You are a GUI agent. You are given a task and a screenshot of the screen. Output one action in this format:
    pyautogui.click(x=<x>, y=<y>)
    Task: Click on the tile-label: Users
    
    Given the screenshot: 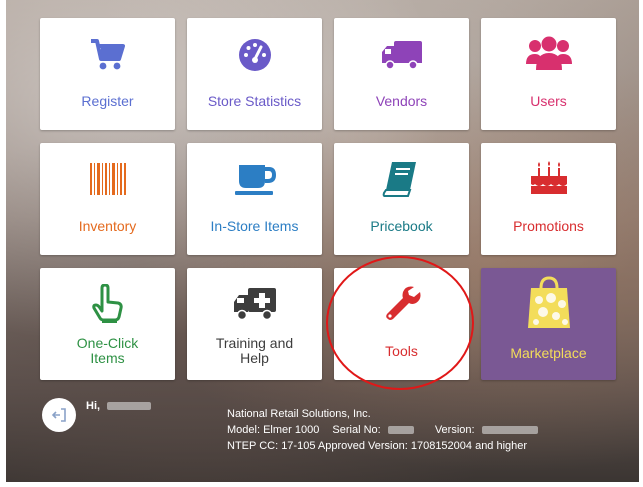 What is the action you would take?
    pyautogui.click(x=548, y=100)
    